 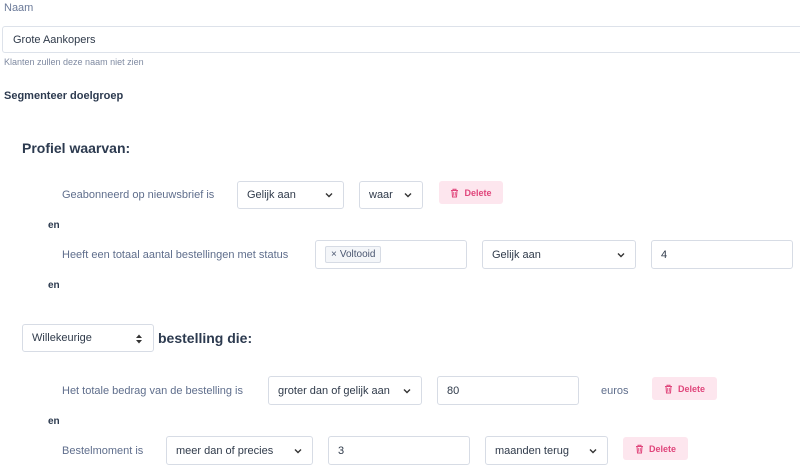 What do you see at coordinates (615, 391) in the screenshot?
I see `currency-unit: euros` at bounding box center [615, 391].